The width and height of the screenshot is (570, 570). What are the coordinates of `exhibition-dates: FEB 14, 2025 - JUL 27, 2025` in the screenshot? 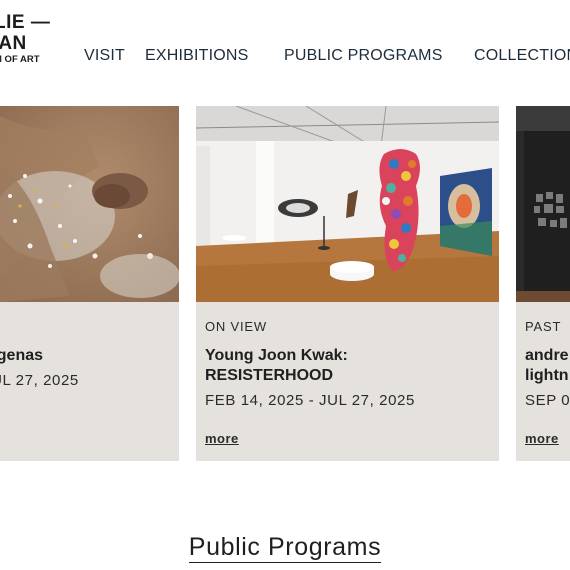 It's located at (310, 400).